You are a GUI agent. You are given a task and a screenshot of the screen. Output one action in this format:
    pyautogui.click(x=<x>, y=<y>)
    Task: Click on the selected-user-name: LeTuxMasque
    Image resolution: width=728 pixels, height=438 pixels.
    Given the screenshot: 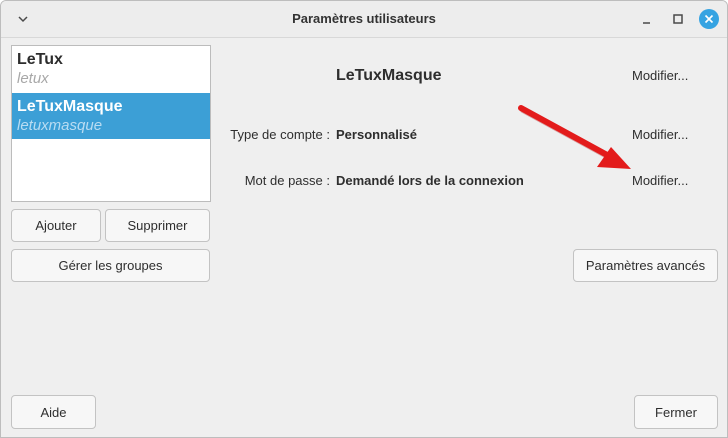 What is the action you would take?
    pyautogui.click(x=389, y=75)
    